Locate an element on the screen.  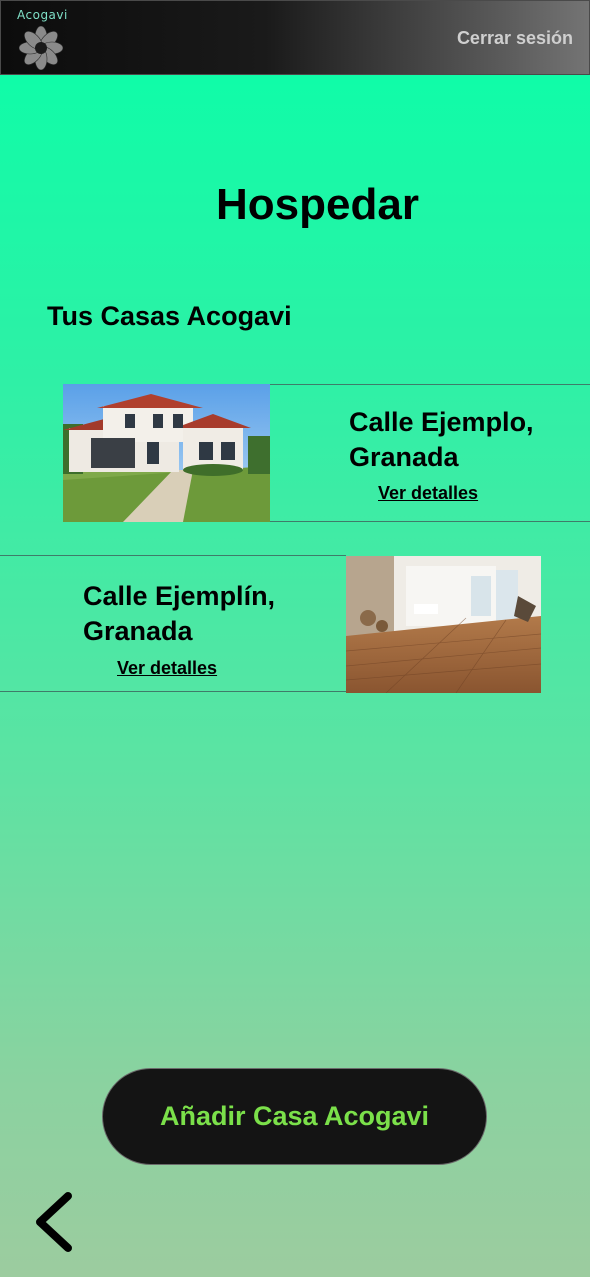
brand-logo-icon is located at coordinates (41, 48).